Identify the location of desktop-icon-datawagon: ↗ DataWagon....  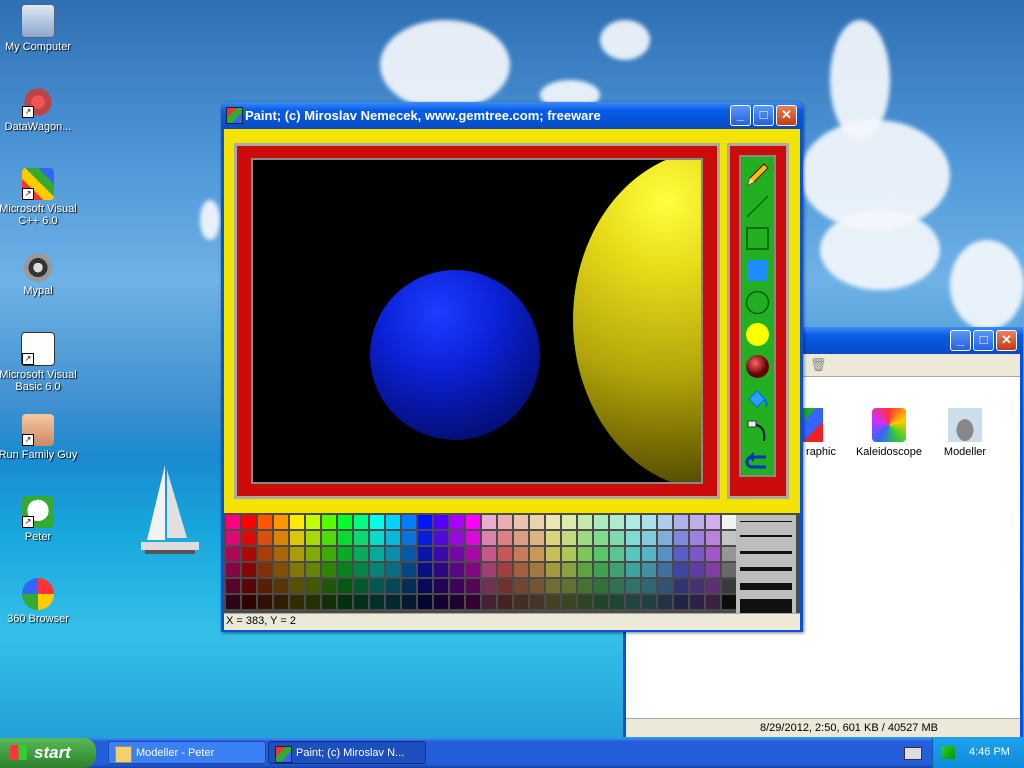
(39, 109).